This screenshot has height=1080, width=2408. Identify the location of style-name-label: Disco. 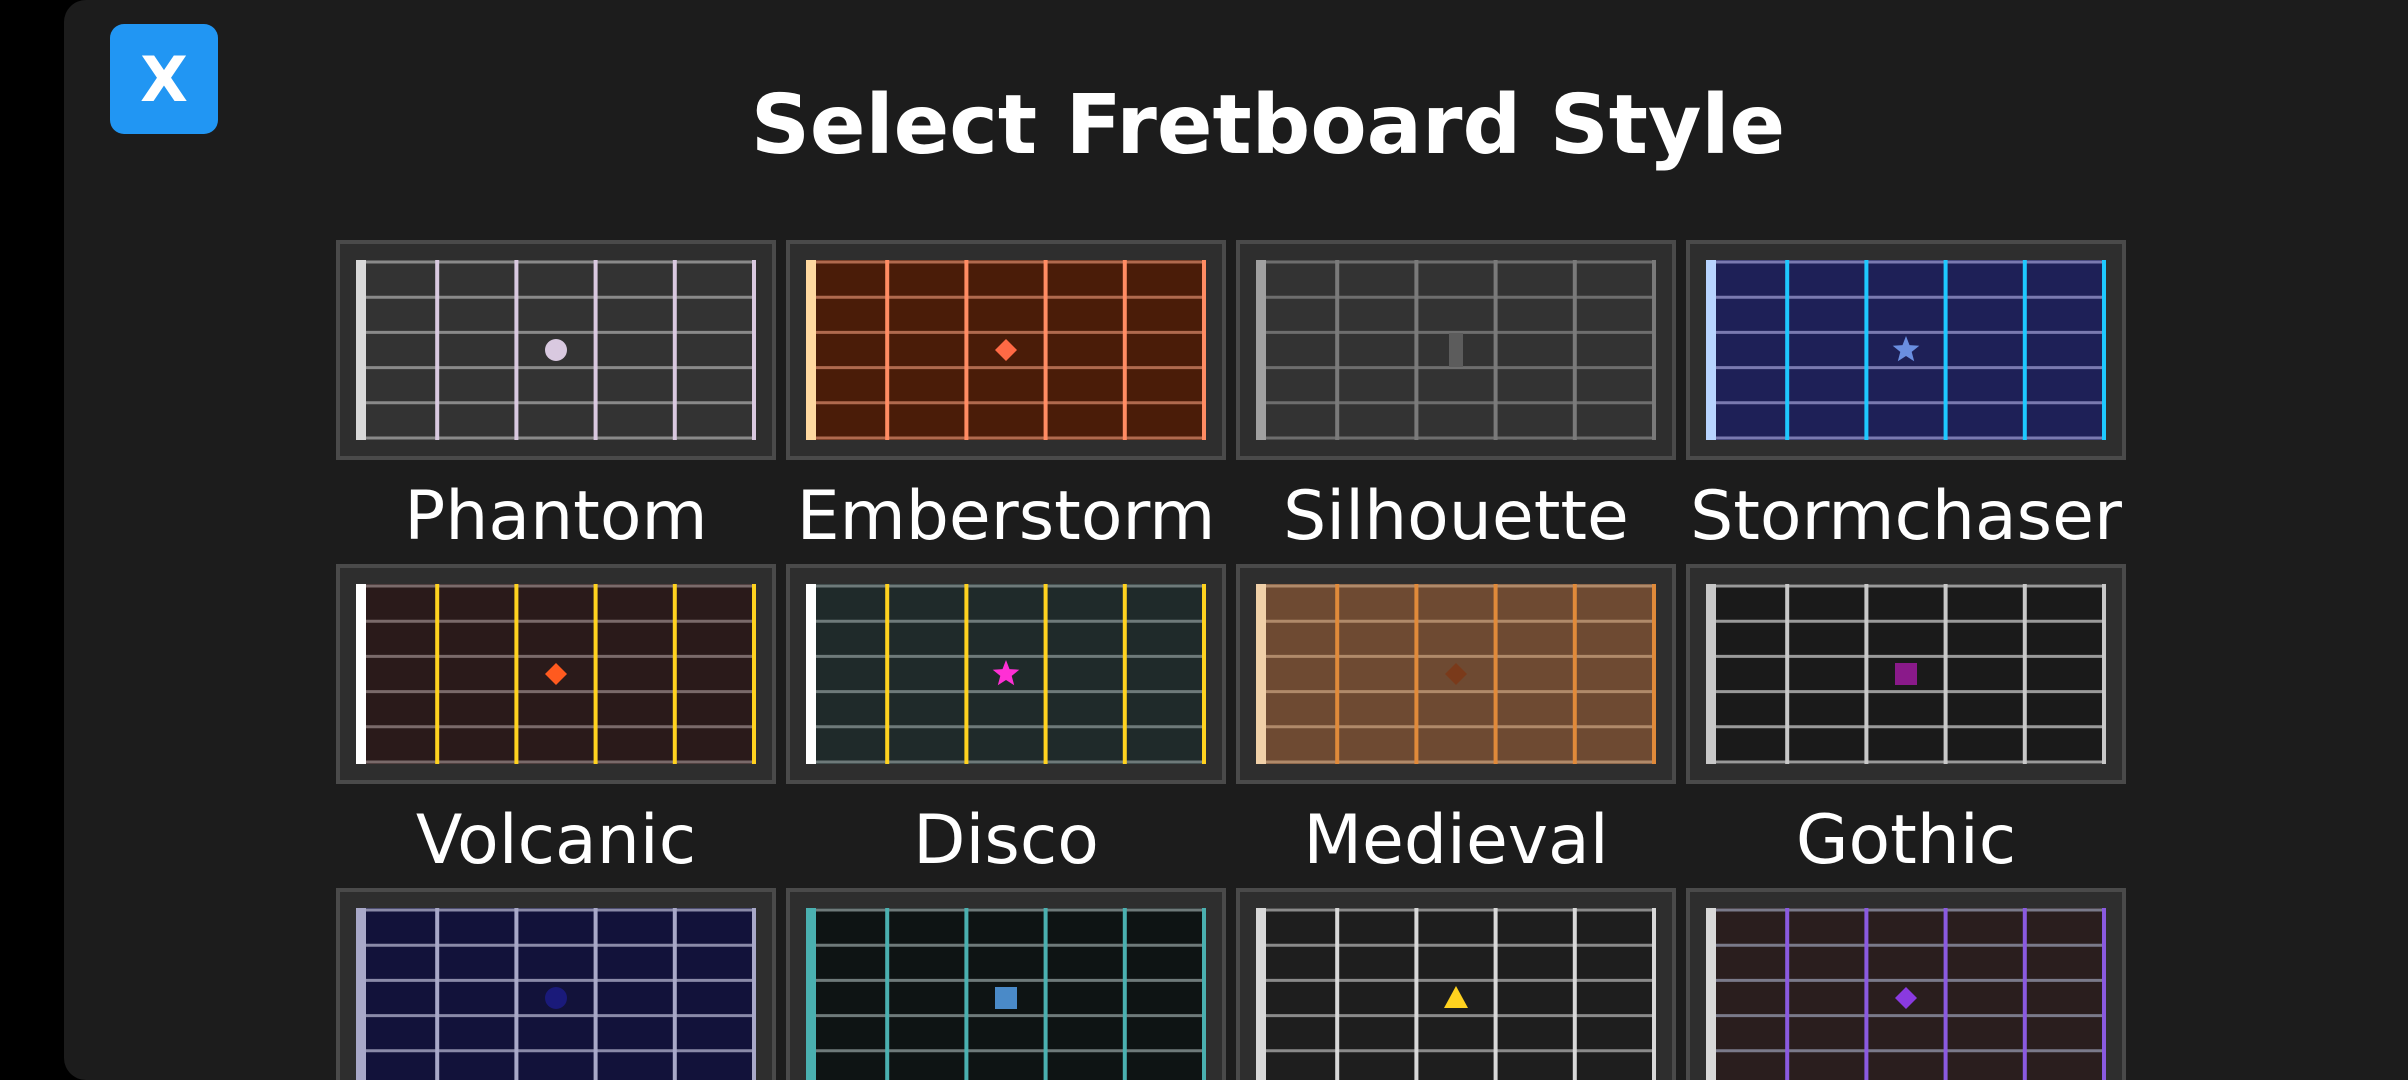
(1006, 840).